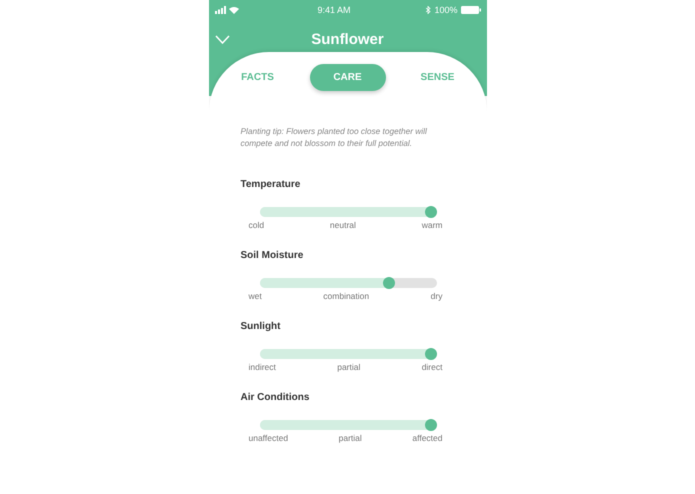 This screenshot has width=695, height=494. I want to click on scale-label: combination, so click(346, 296).